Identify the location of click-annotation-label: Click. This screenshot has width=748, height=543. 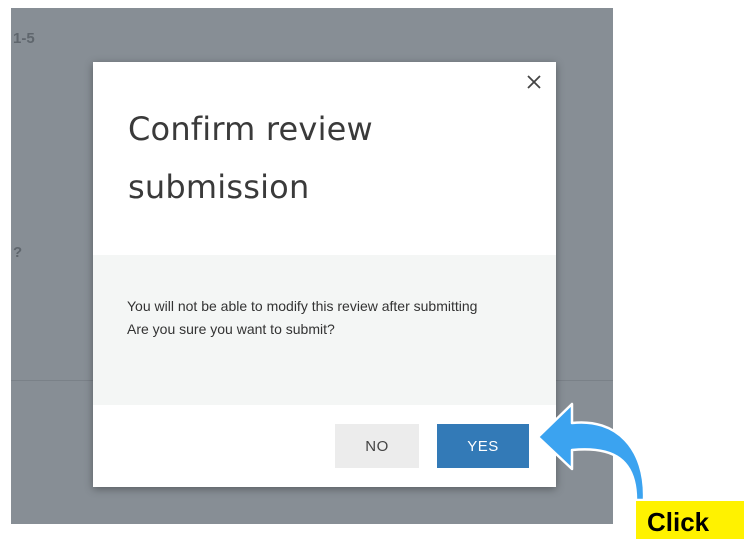
(690, 520).